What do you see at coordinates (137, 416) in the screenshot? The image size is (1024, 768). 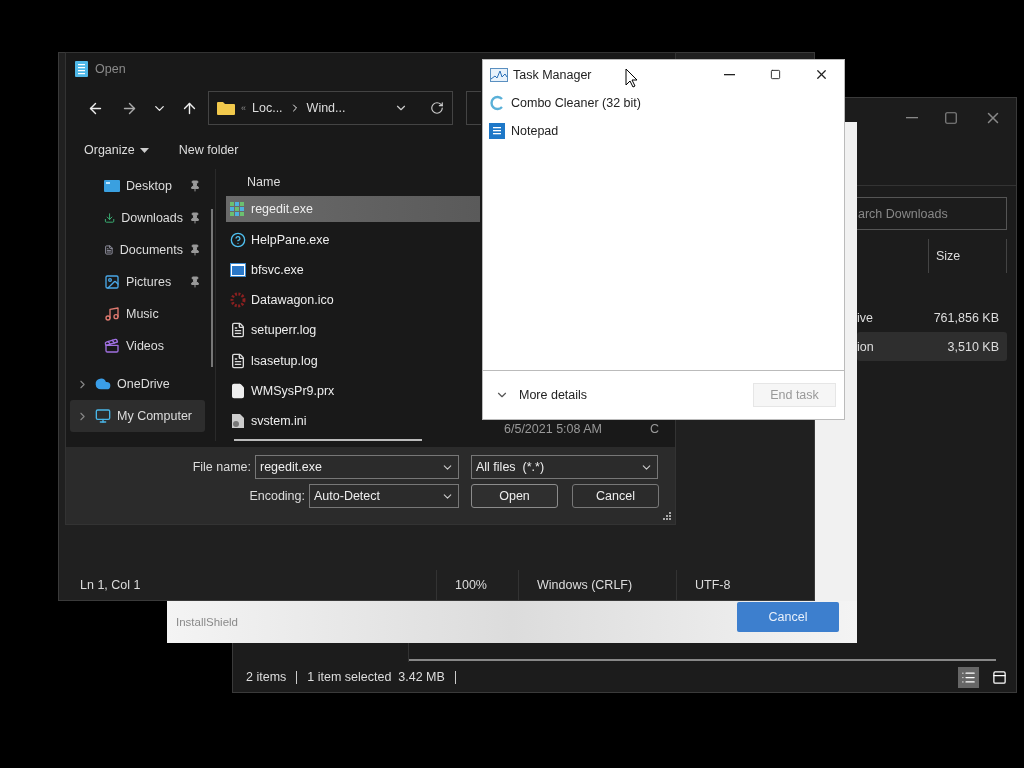 I see `nav-item: My Computer` at bounding box center [137, 416].